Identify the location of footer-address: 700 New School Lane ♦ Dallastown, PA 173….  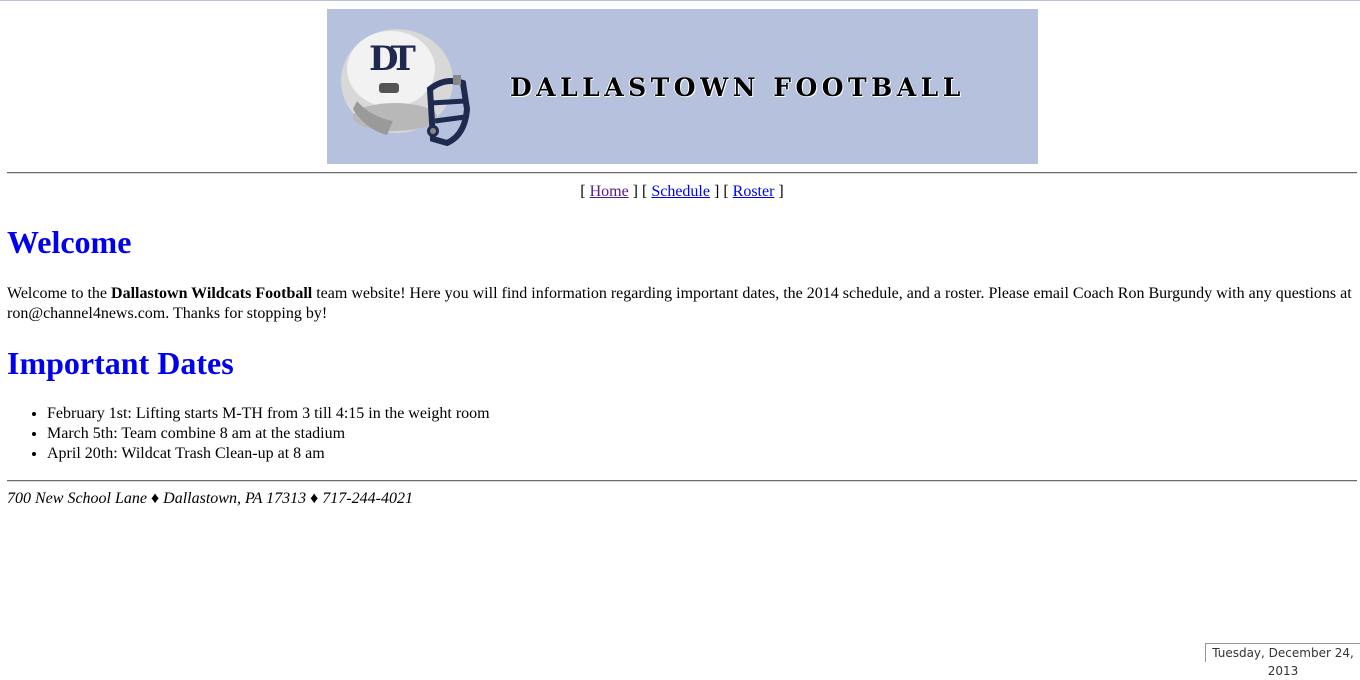
(210, 499).